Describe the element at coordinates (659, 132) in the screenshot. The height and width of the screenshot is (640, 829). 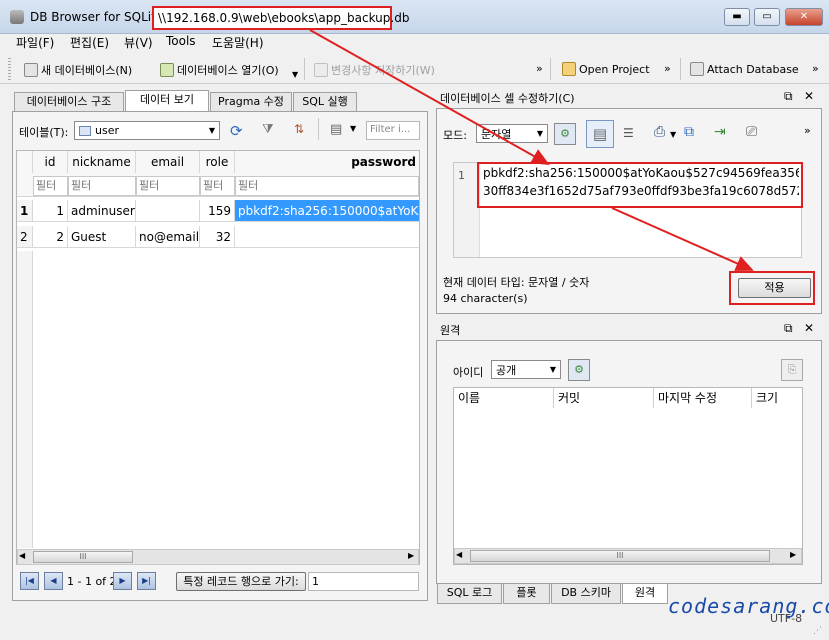
I see `import-icon: ⎙` at that location.